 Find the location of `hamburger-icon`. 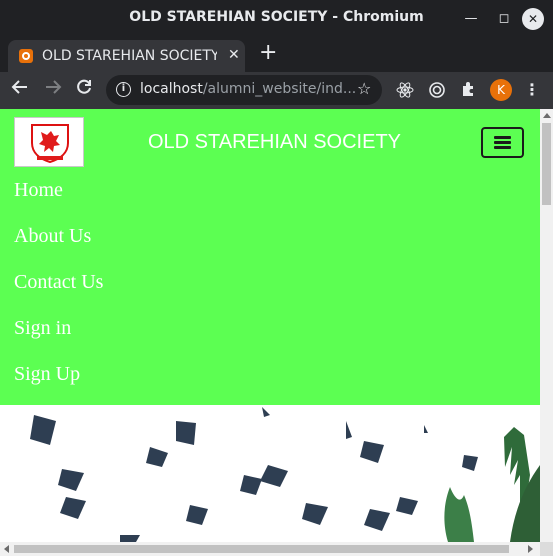

hamburger-icon is located at coordinates (502, 137).